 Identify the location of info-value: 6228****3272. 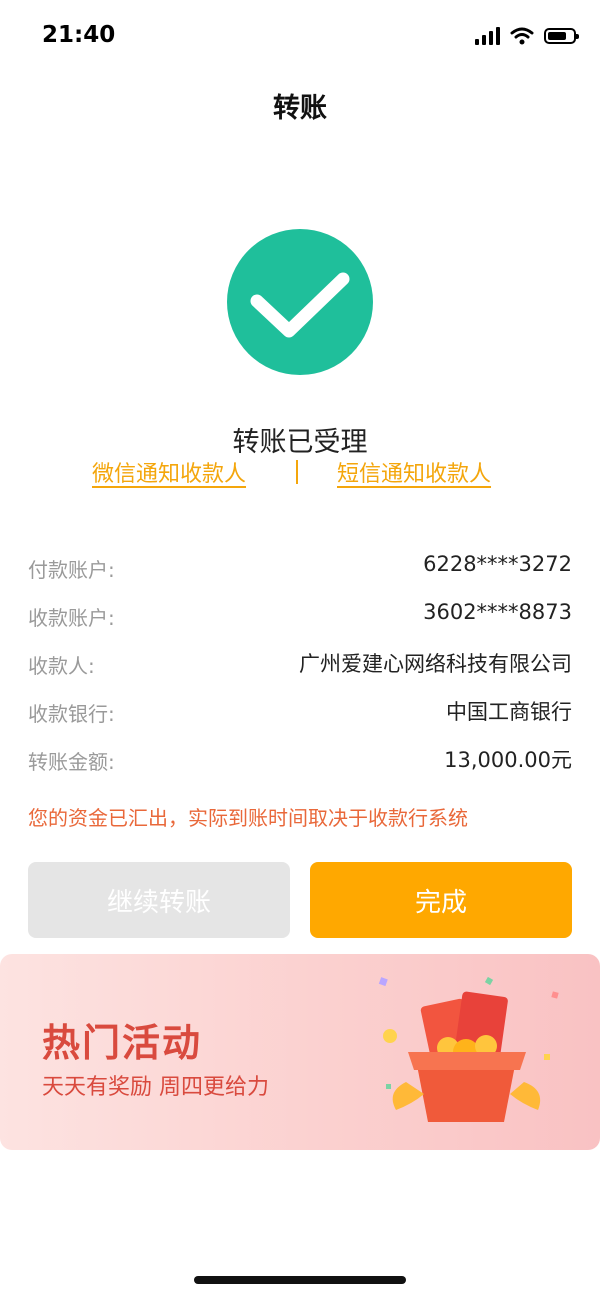
(497, 564).